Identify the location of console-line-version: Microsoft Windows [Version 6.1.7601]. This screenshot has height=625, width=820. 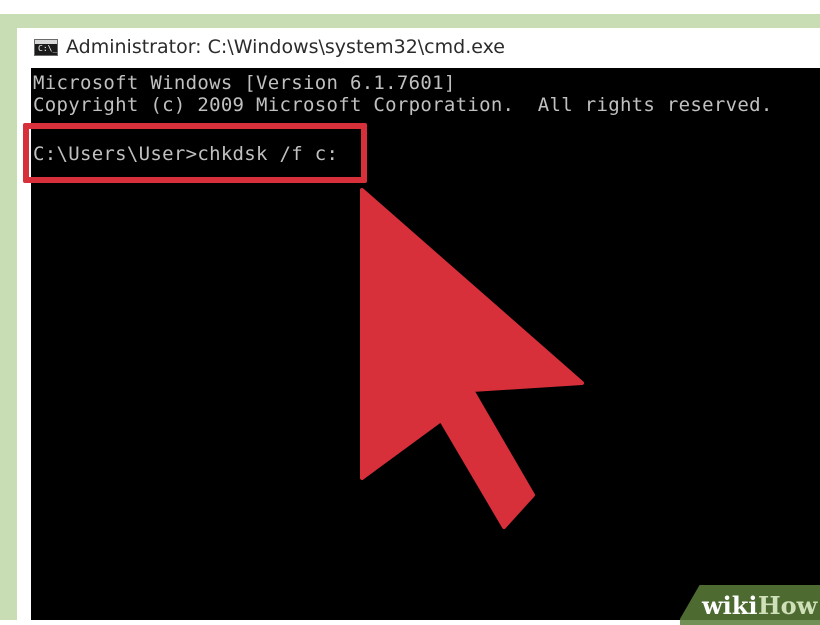
(244, 83).